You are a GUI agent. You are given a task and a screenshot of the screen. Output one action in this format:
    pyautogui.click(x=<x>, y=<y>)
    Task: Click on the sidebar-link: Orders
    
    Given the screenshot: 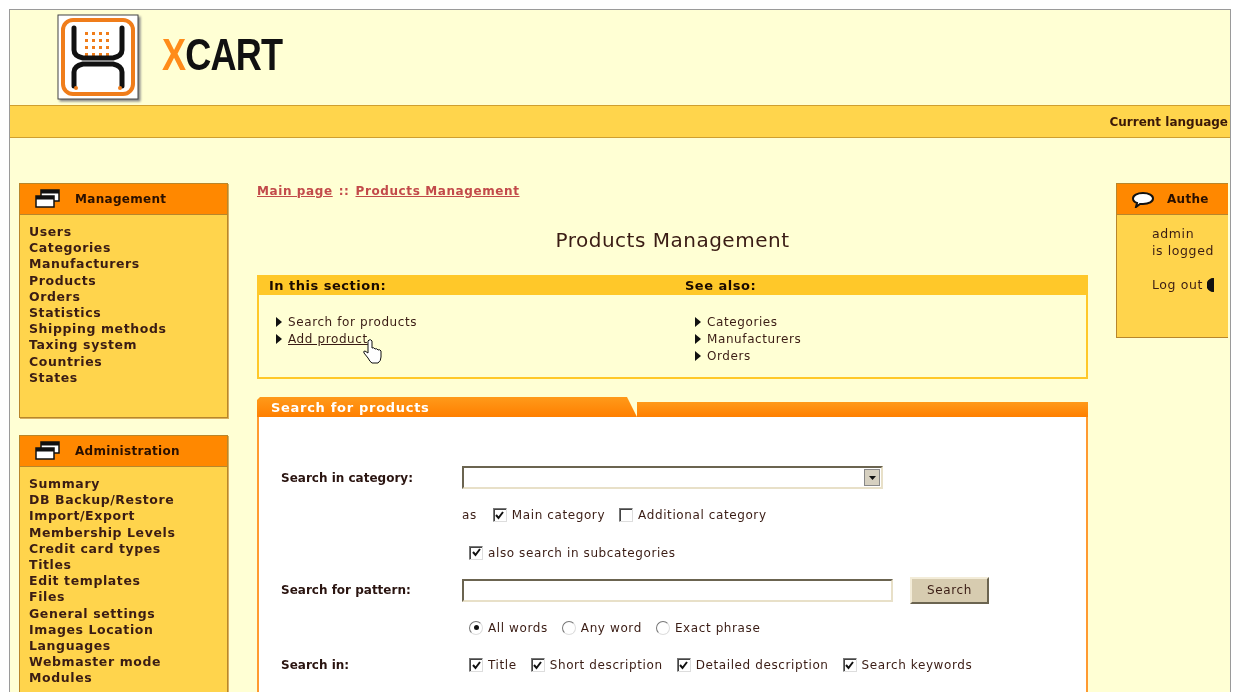 What is the action you would take?
    pyautogui.click(x=55, y=296)
    